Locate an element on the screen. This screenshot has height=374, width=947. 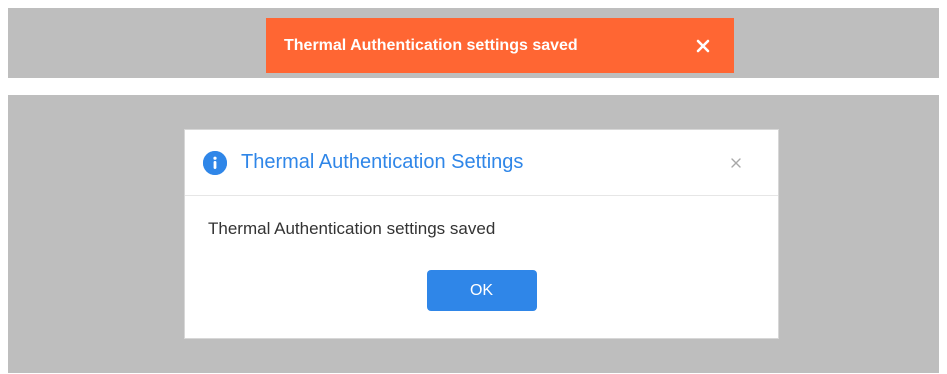
success-toast: Thermal Authentication settings saved is located at coordinates (500, 45).